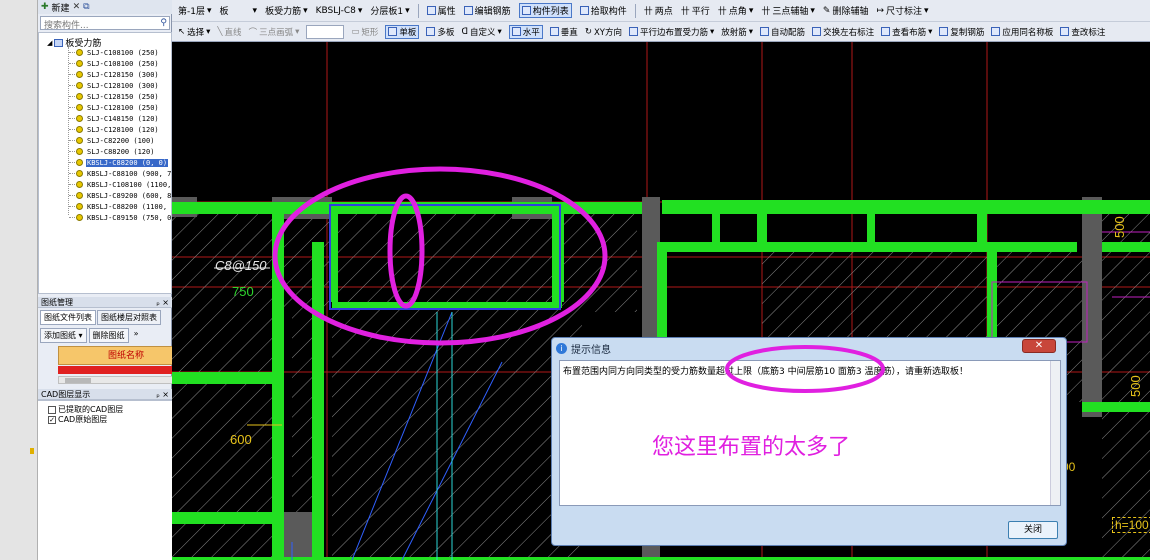 The height and width of the screenshot is (560, 1150). Describe the element at coordinates (402, 31) in the screenshot. I see `single-slab-button: 单板` at that location.